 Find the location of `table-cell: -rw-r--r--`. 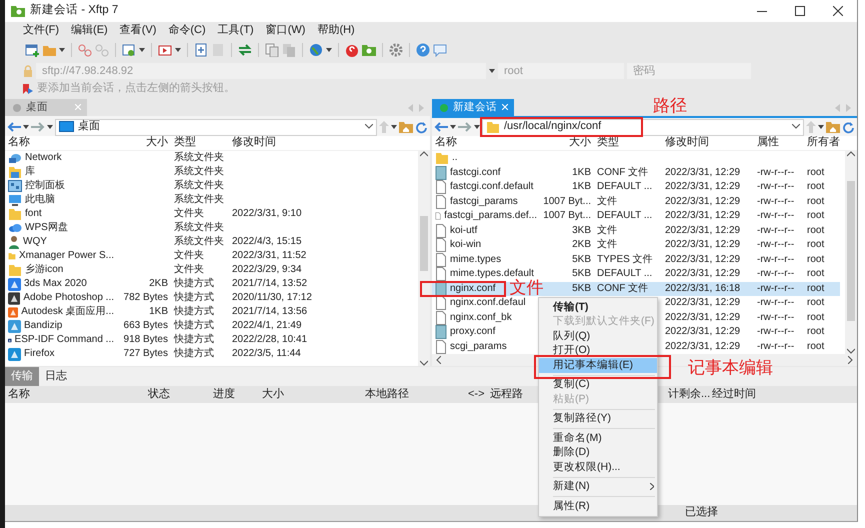

table-cell: -rw-r--r-- is located at coordinates (779, 289).